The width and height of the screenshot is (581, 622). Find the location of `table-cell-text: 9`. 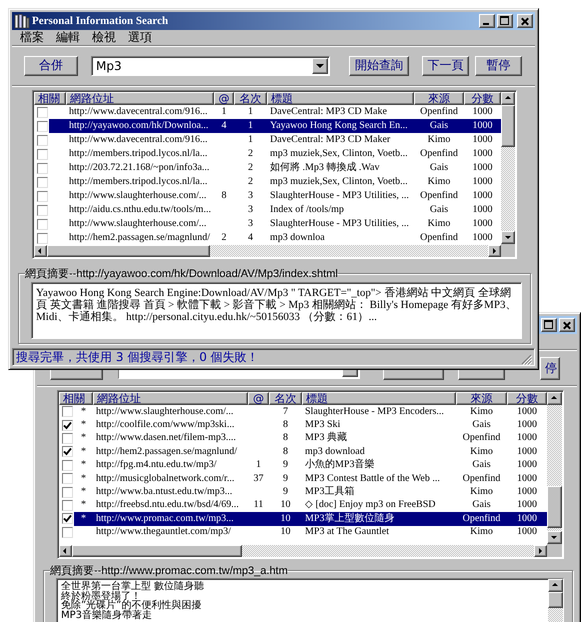

table-cell-text: 9 is located at coordinates (285, 465).